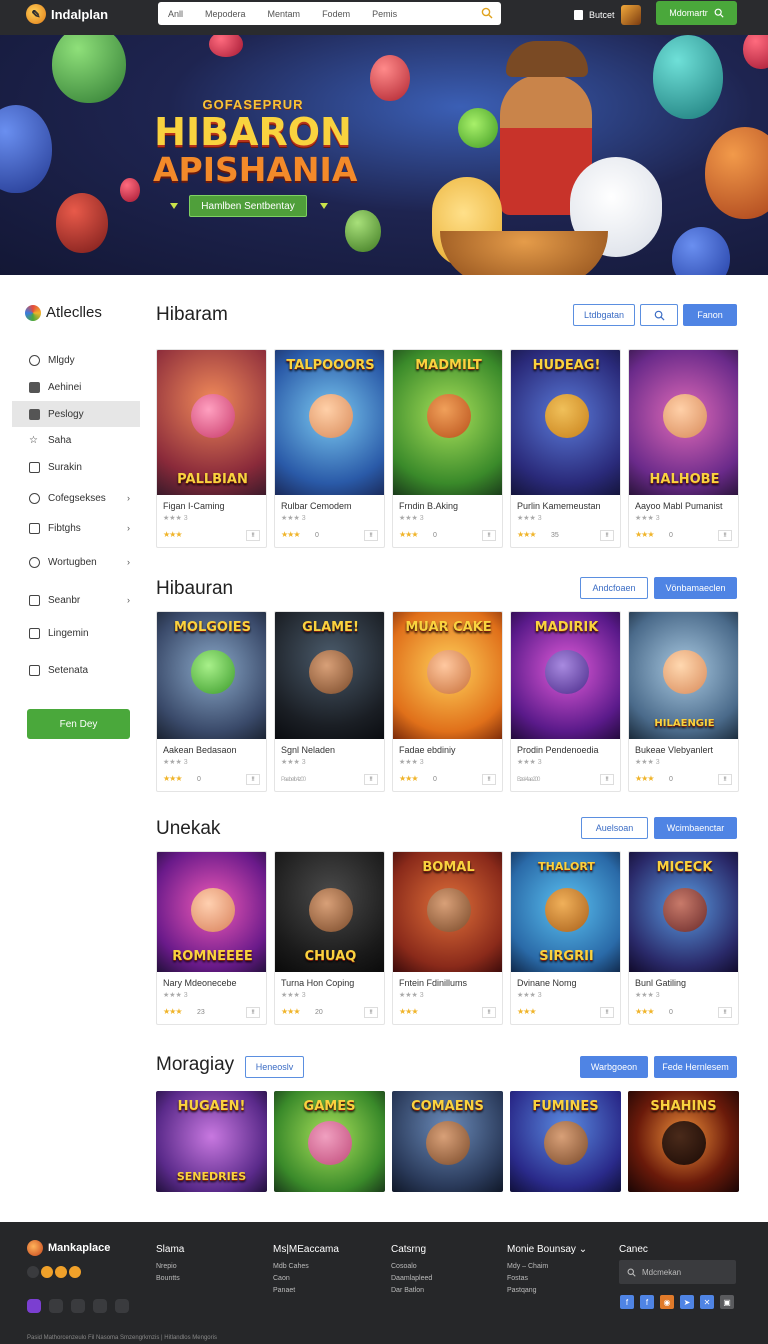 This screenshot has width=768, height=1344. I want to click on search-filter: Pemis, so click(384, 14).